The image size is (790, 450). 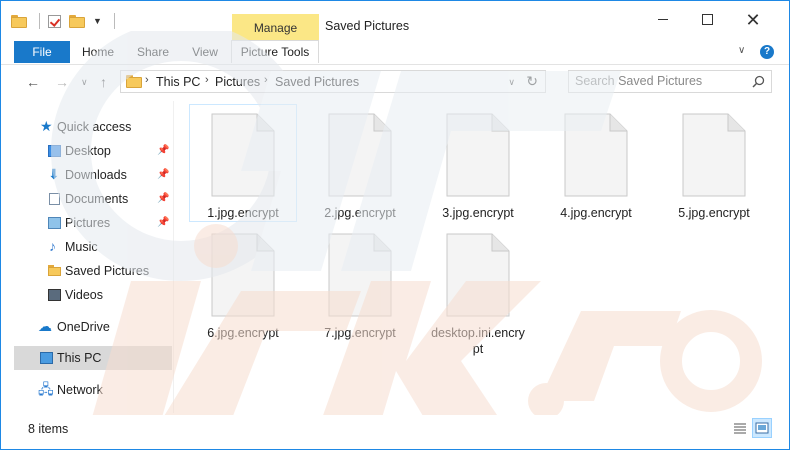 What do you see at coordinates (93, 327) in the screenshot?
I see `nav-item-onedrive: ☁ OneDrive` at bounding box center [93, 327].